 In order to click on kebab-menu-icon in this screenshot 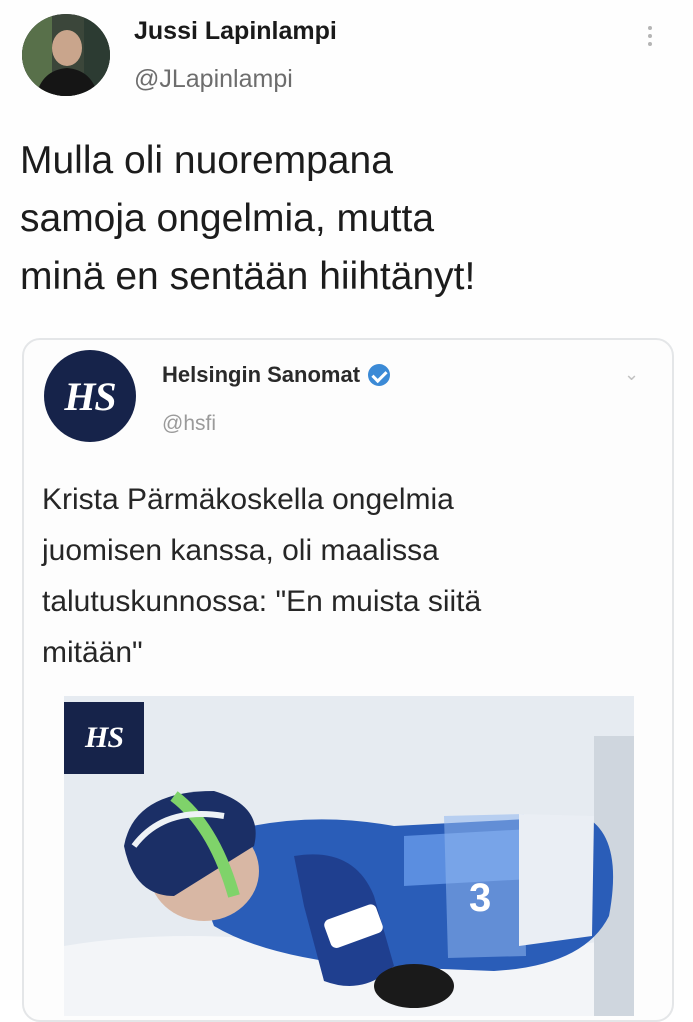, I will do `click(650, 37)`.